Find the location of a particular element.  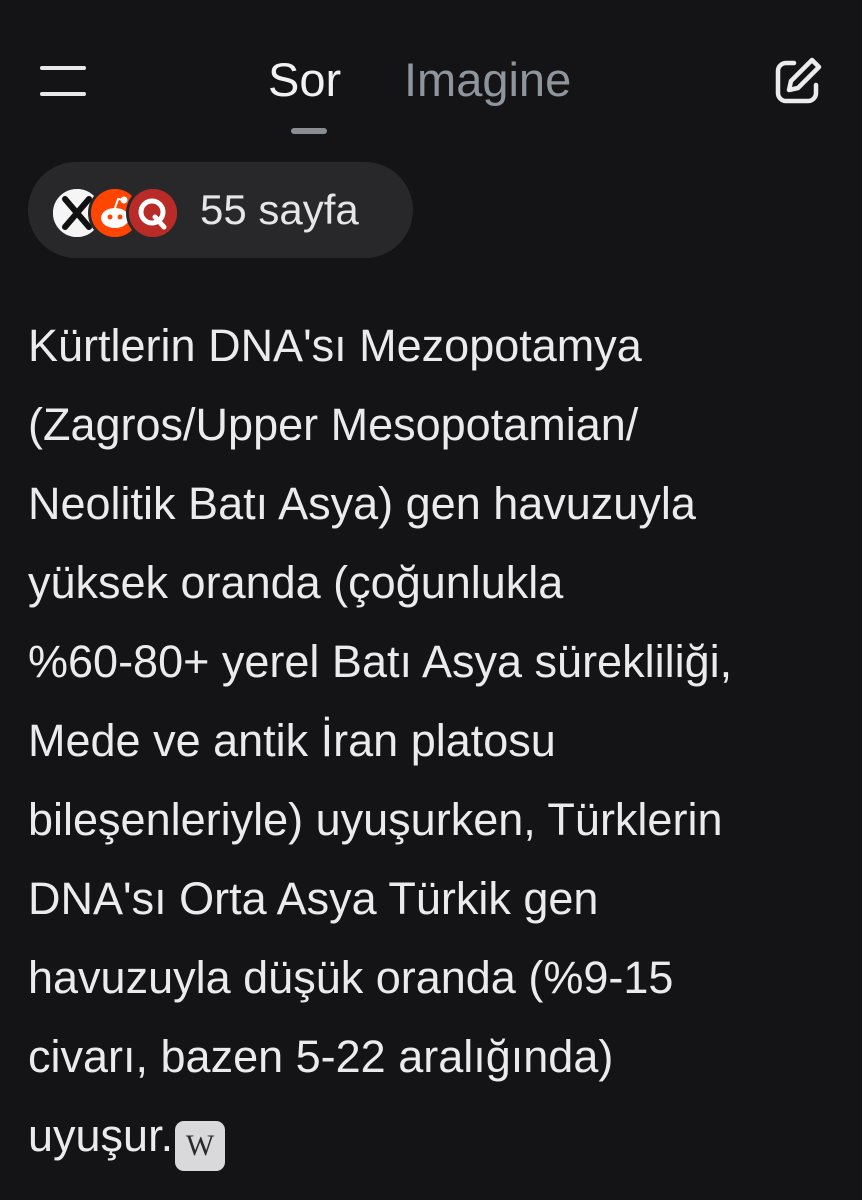

answer-line: bileşenleriyle) uyuşurken, Türklerin is located at coordinates (375, 819).